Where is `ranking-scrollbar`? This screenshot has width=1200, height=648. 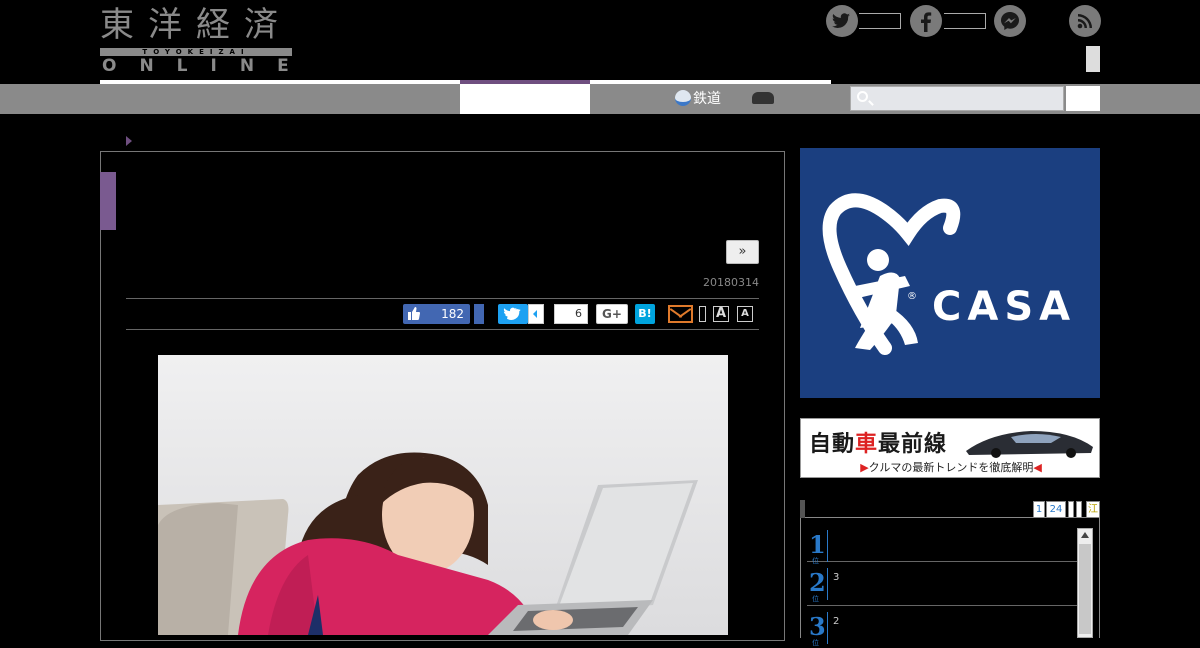 ranking-scrollbar is located at coordinates (1085, 583).